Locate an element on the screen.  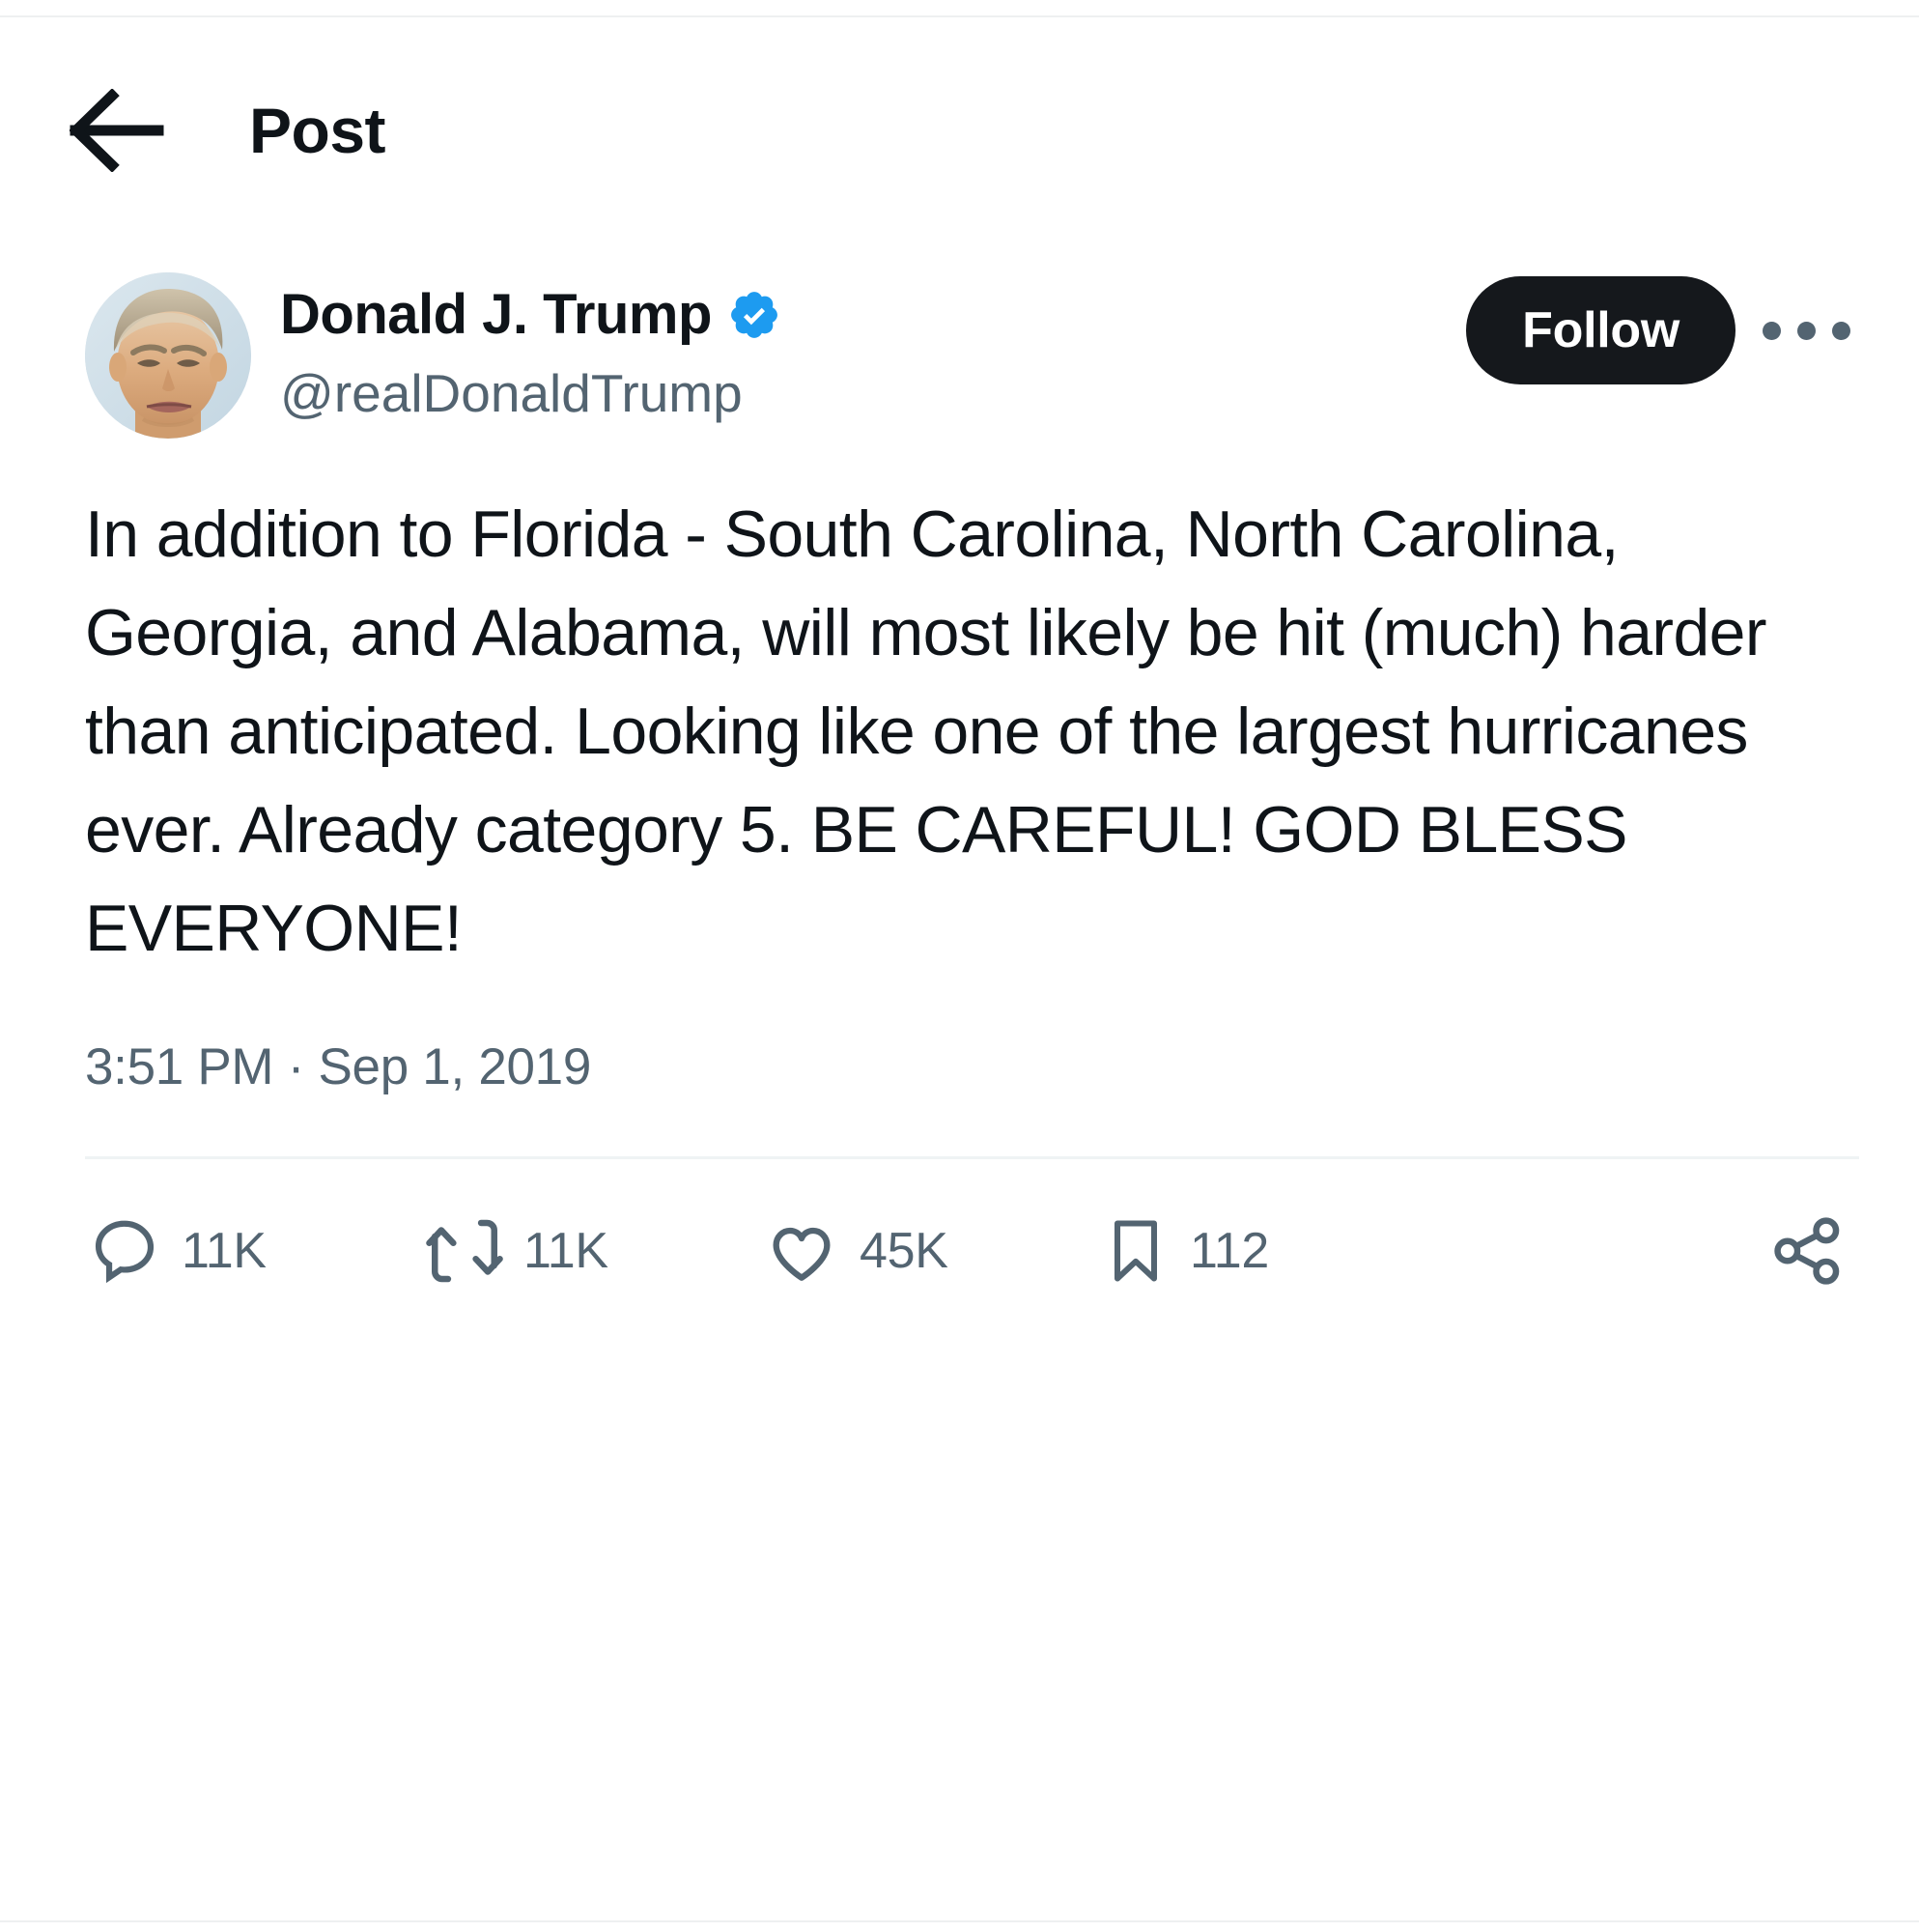
reply-button: 11K is located at coordinates (256, 1251).